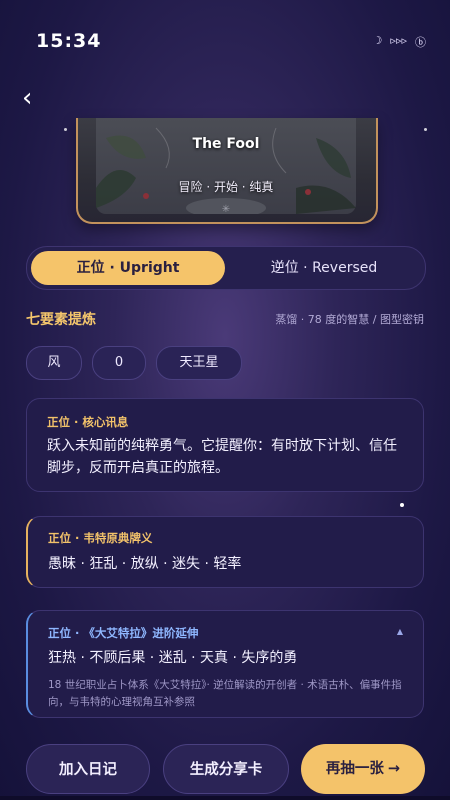 This screenshot has width=450, height=800. I want to click on battery-icon: ⓑ, so click(420, 42).